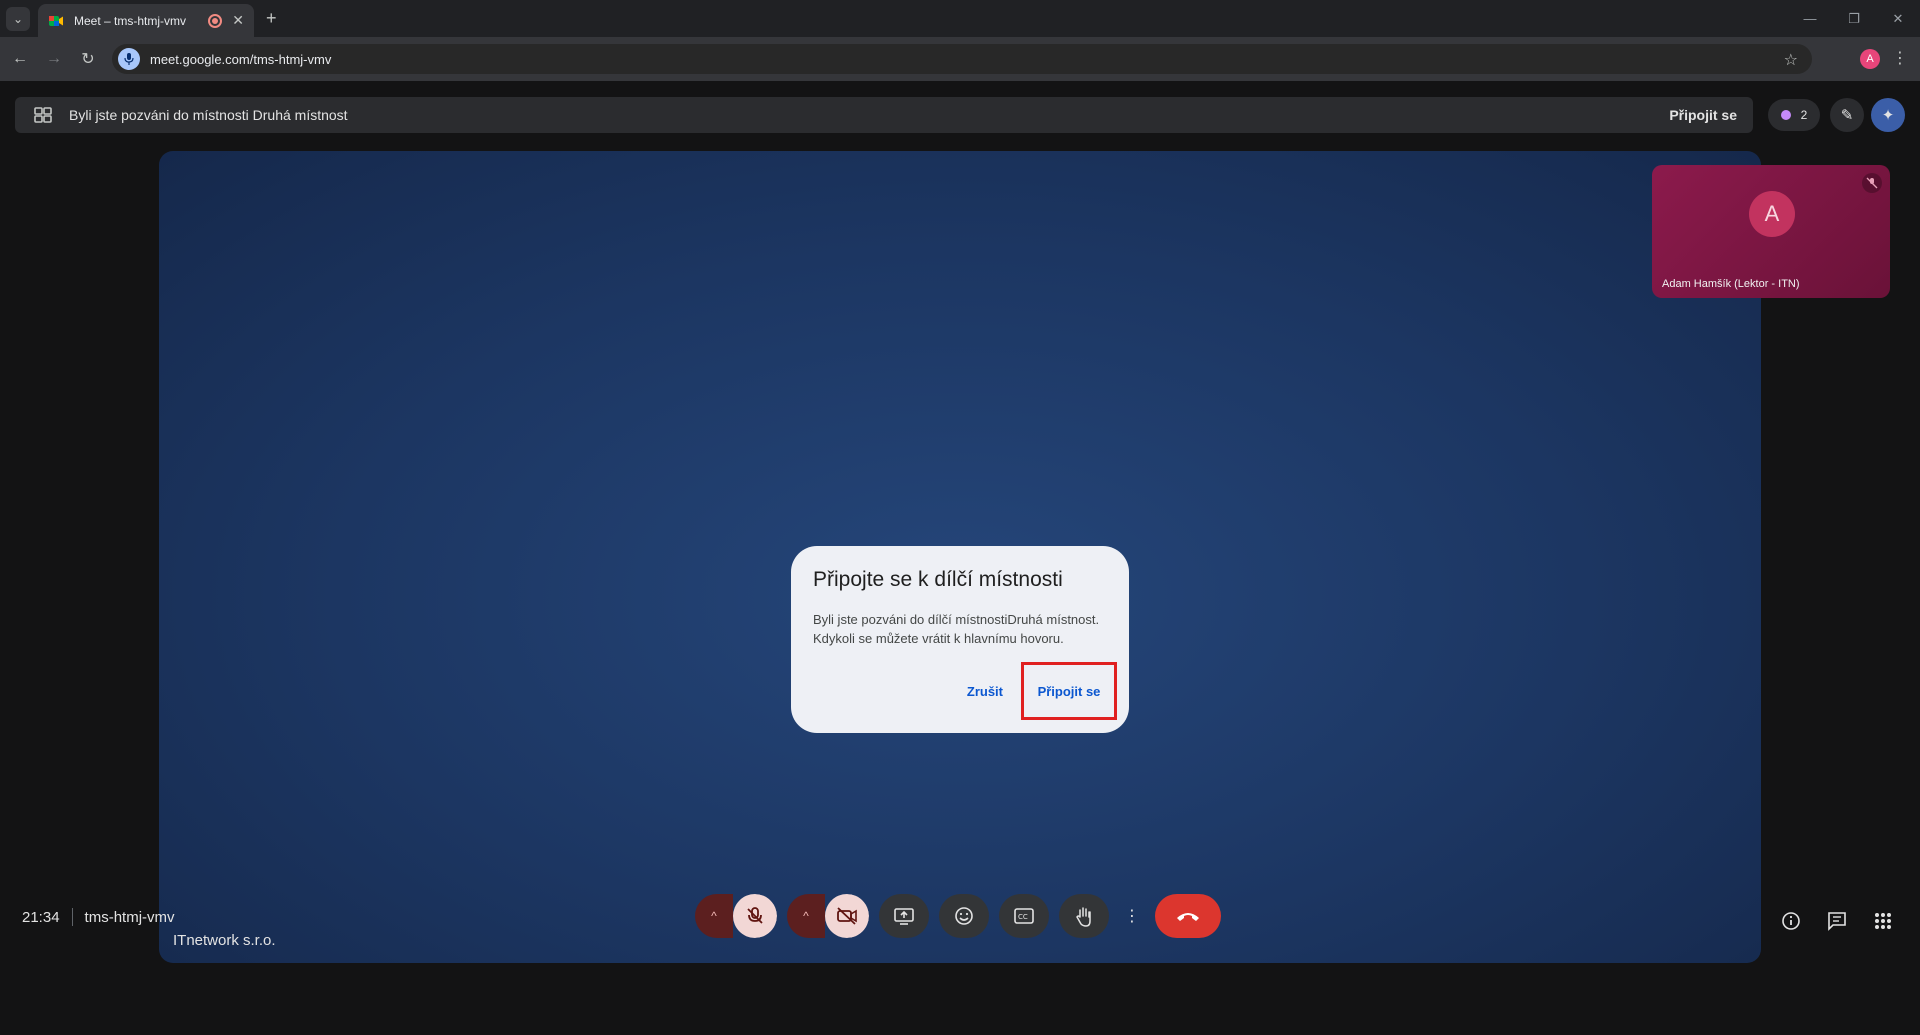 This screenshot has width=1920, height=1035. I want to click on recording-indicator-icon, so click(215, 20).